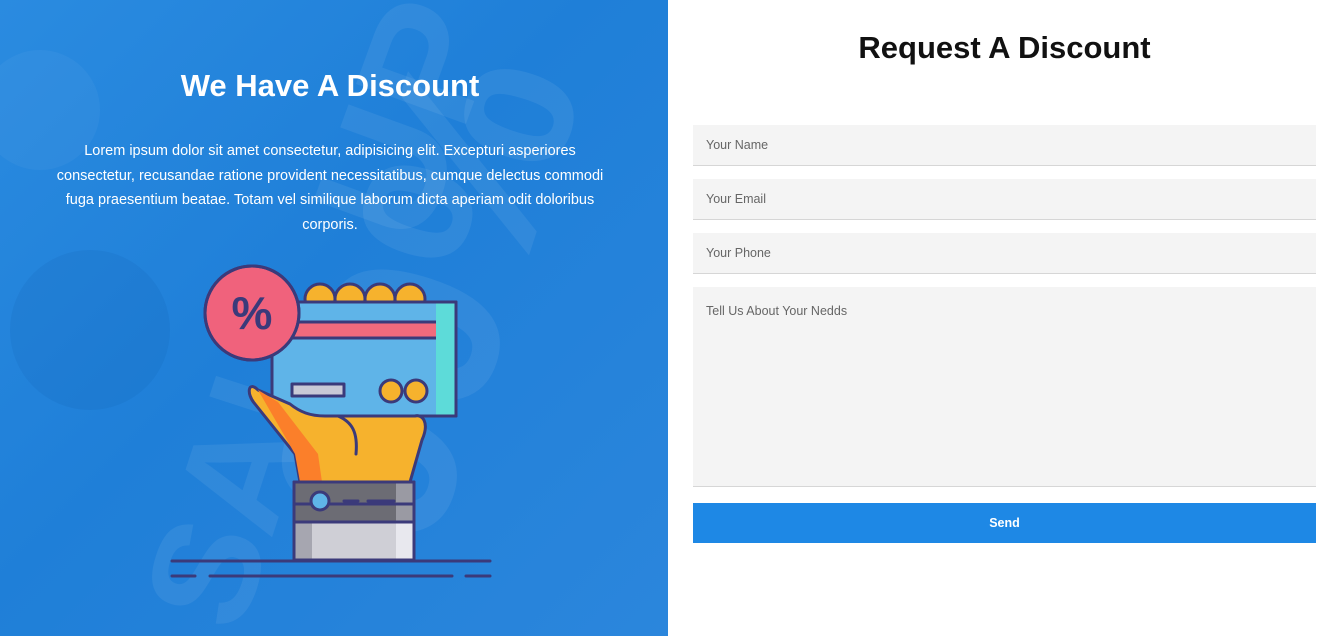  I want to click on form-title: Request A Discount, so click(1004, 47).